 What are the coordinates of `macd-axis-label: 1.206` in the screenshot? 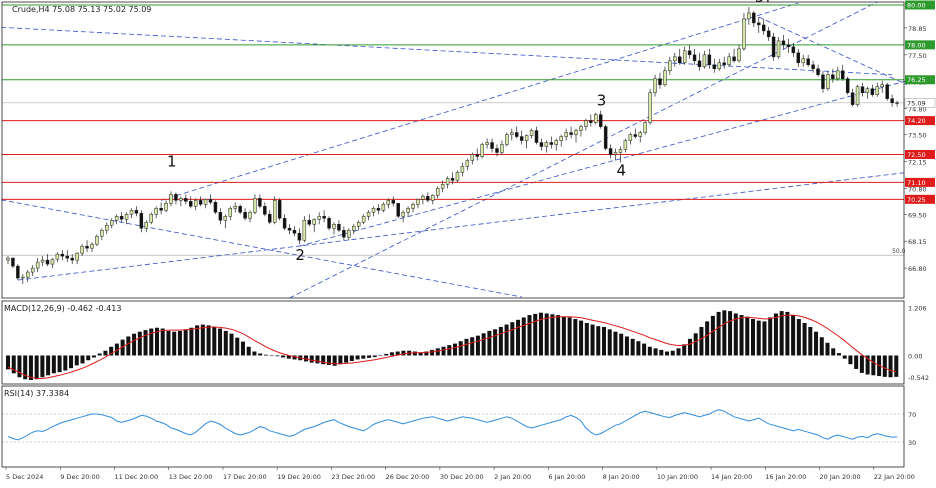 It's located at (917, 309).